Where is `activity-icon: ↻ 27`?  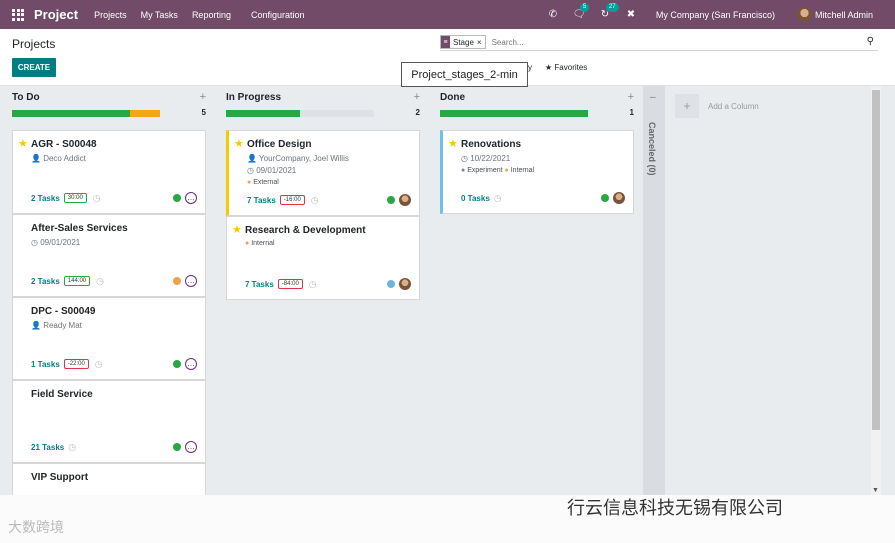 activity-icon: ↻ 27 is located at coordinates (608, 11).